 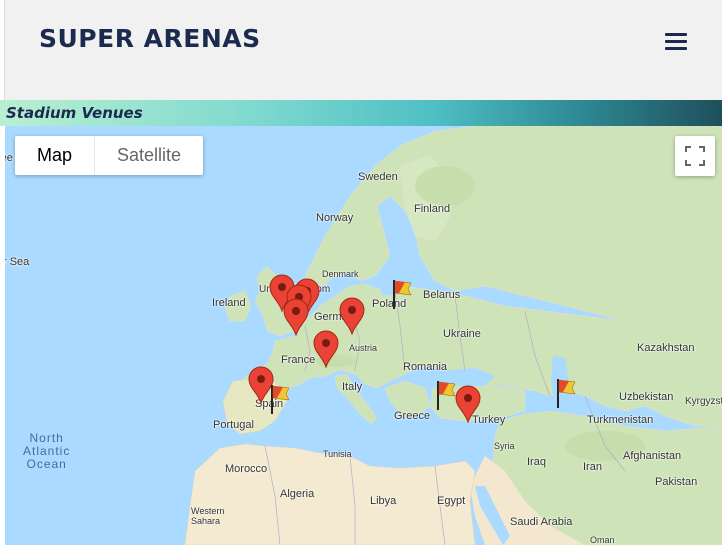 I want to click on label-afghanistan: Afghanistan, so click(x=652, y=456).